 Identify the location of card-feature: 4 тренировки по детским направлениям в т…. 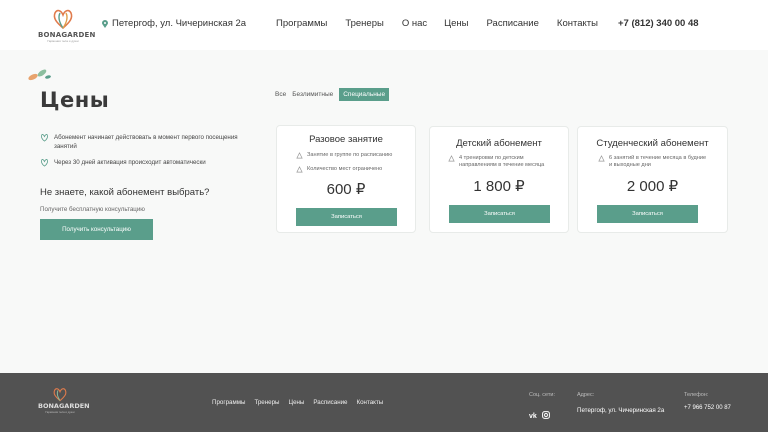
(503, 162).